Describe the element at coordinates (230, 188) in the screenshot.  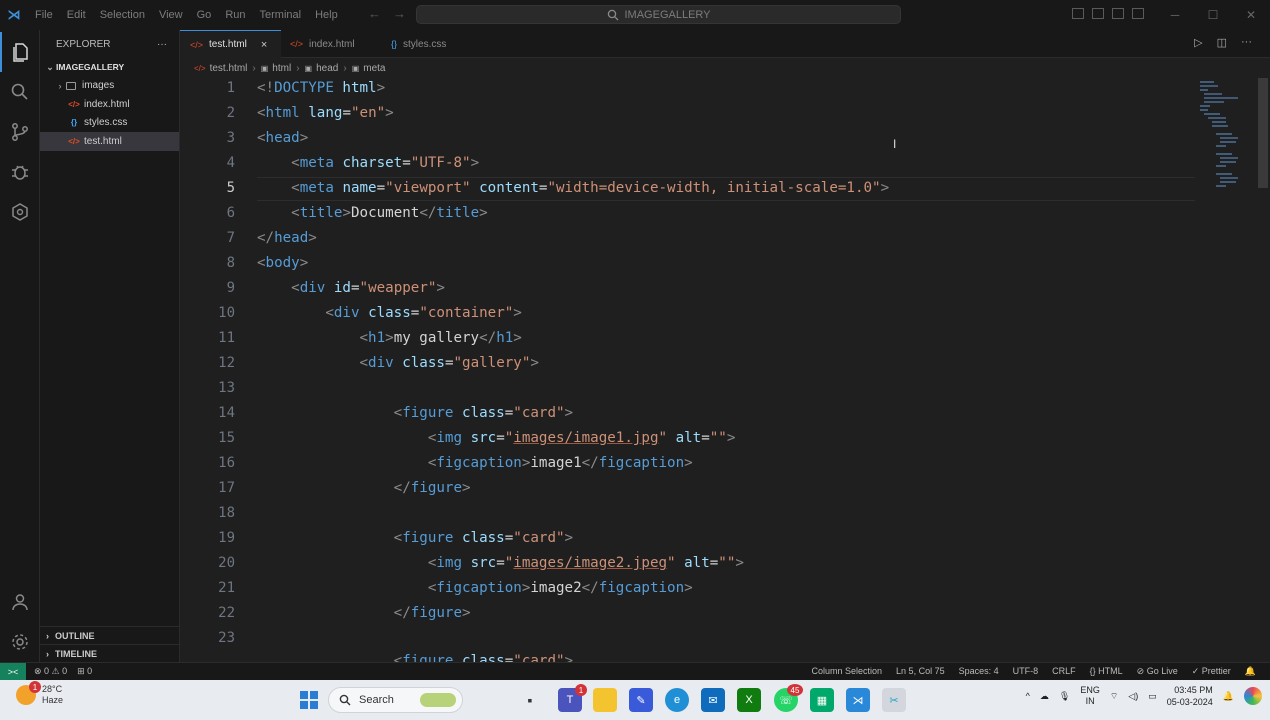
I see `line-number: 5` at that location.